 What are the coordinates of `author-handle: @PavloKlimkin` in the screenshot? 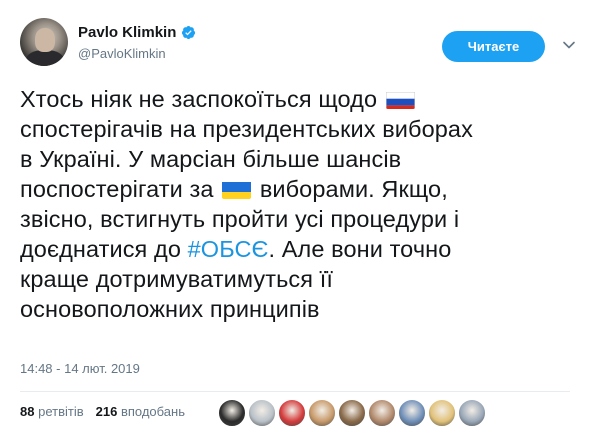 It's located at (122, 53).